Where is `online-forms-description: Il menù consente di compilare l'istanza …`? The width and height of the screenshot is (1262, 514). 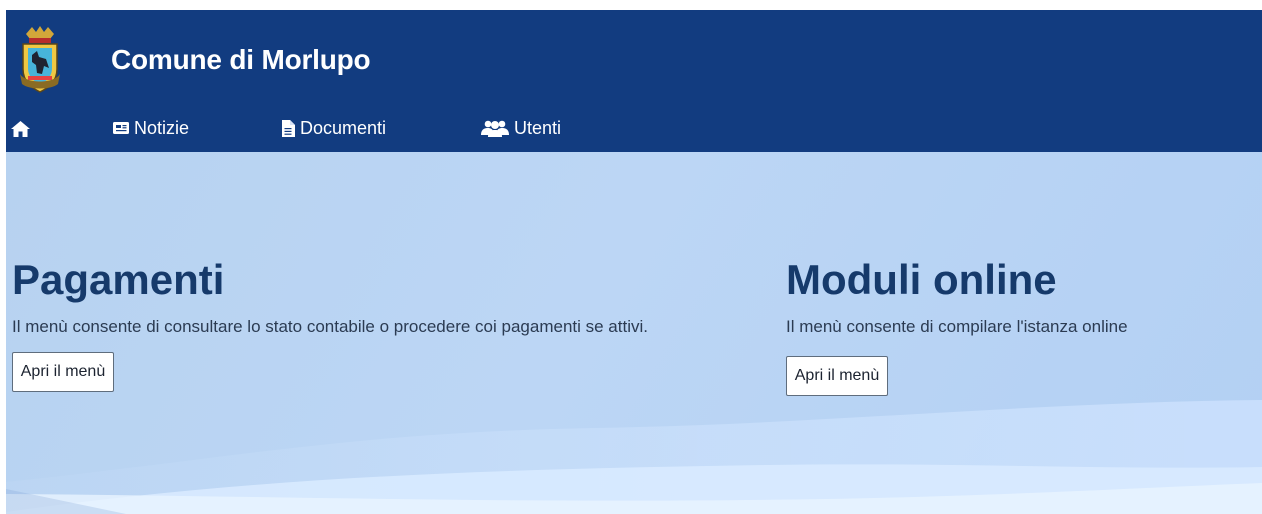
online-forms-description: Il menù consente di compilare l'istanza … is located at coordinates (957, 326).